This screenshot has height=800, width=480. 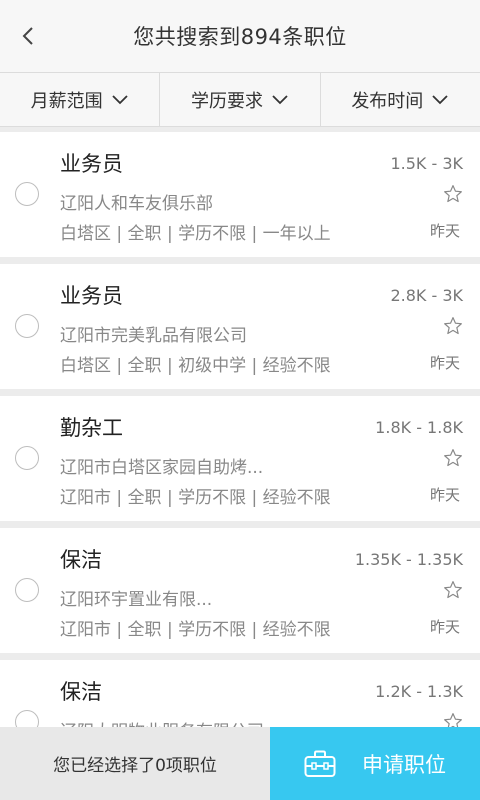 What do you see at coordinates (408, 559) in the screenshot?
I see `job-salary: 1.35K - 1.35K` at bounding box center [408, 559].